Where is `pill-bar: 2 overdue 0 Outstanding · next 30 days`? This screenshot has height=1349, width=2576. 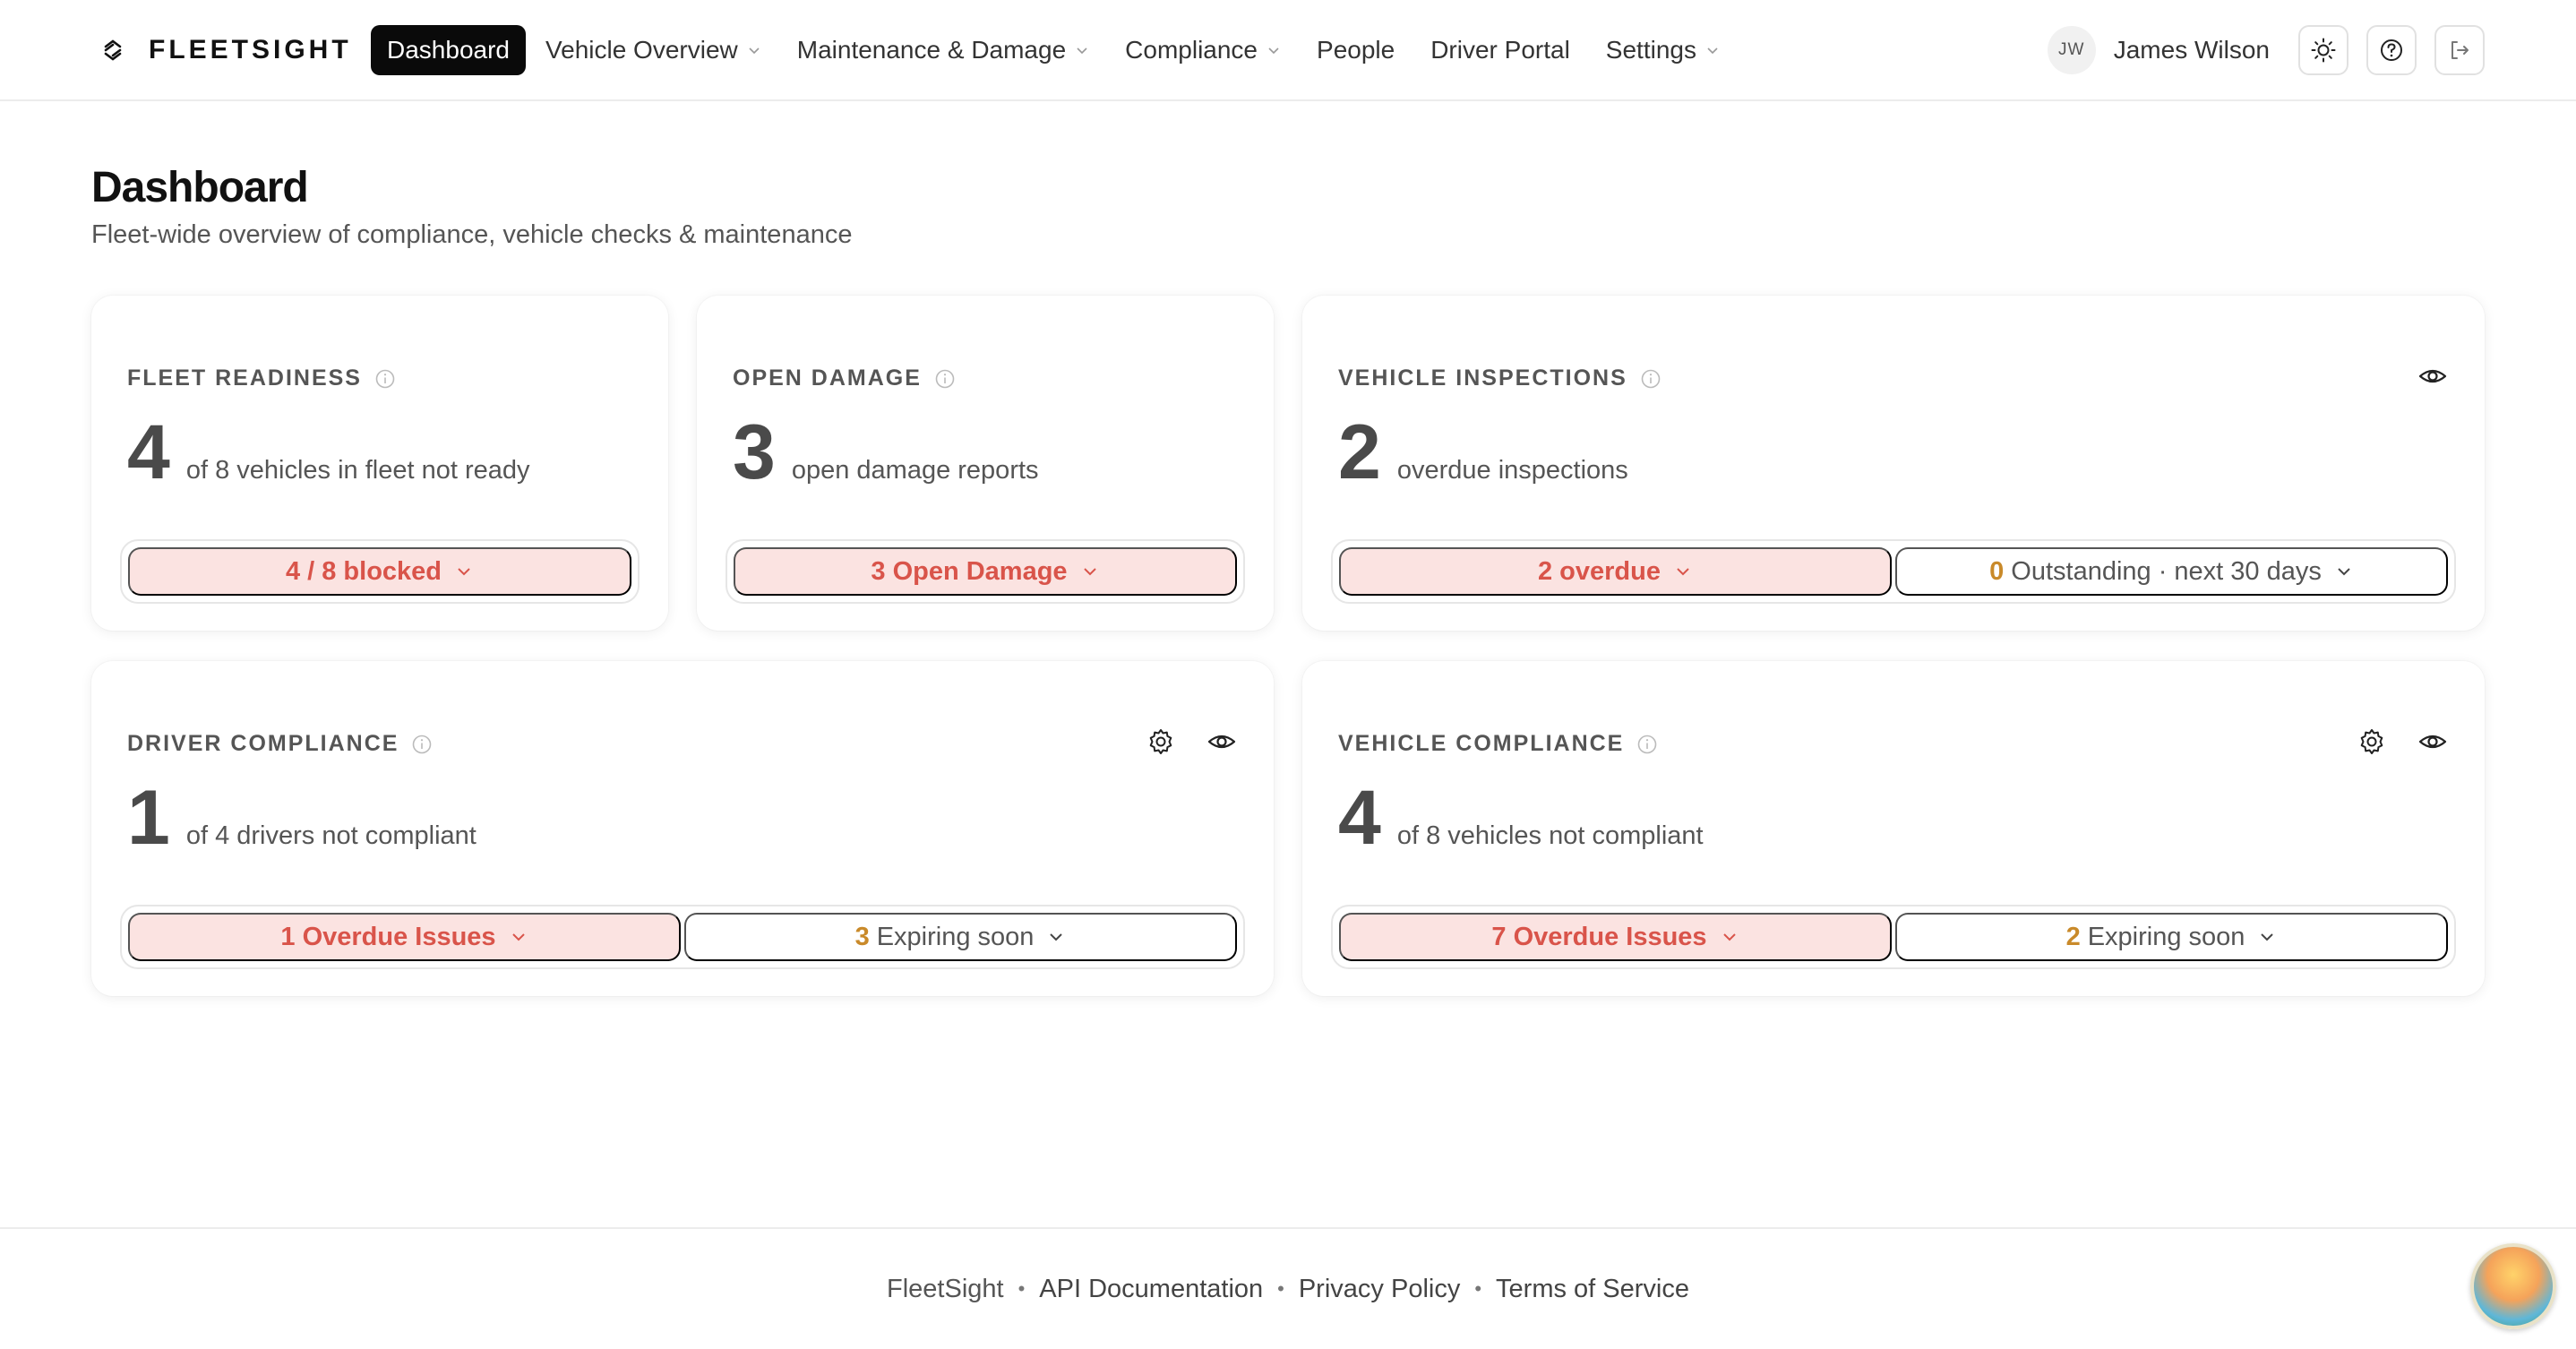
pill-bar: 2 overdue 0 Outstanding · next 30 days is located at coordinates (1893, 571).